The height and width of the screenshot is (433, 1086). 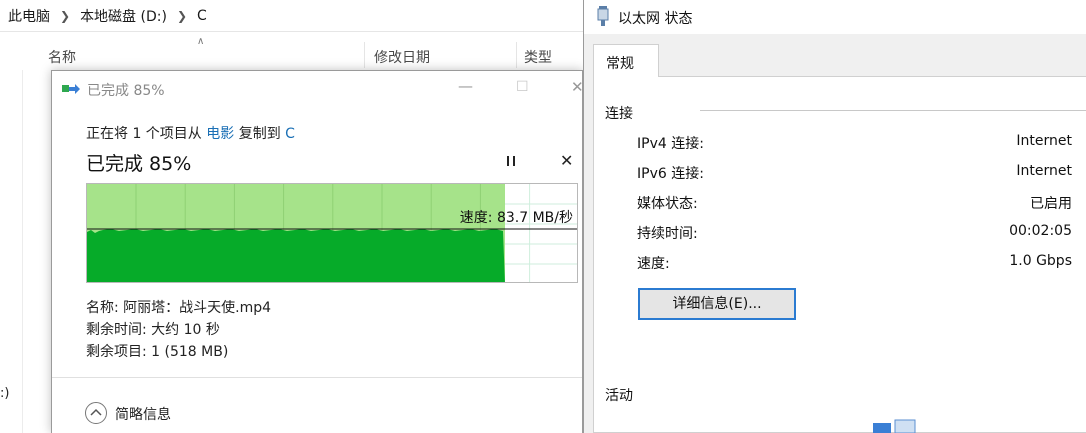 I want to click on copy-dialog-title: 已完成 85%, so click(x=126, y=91).